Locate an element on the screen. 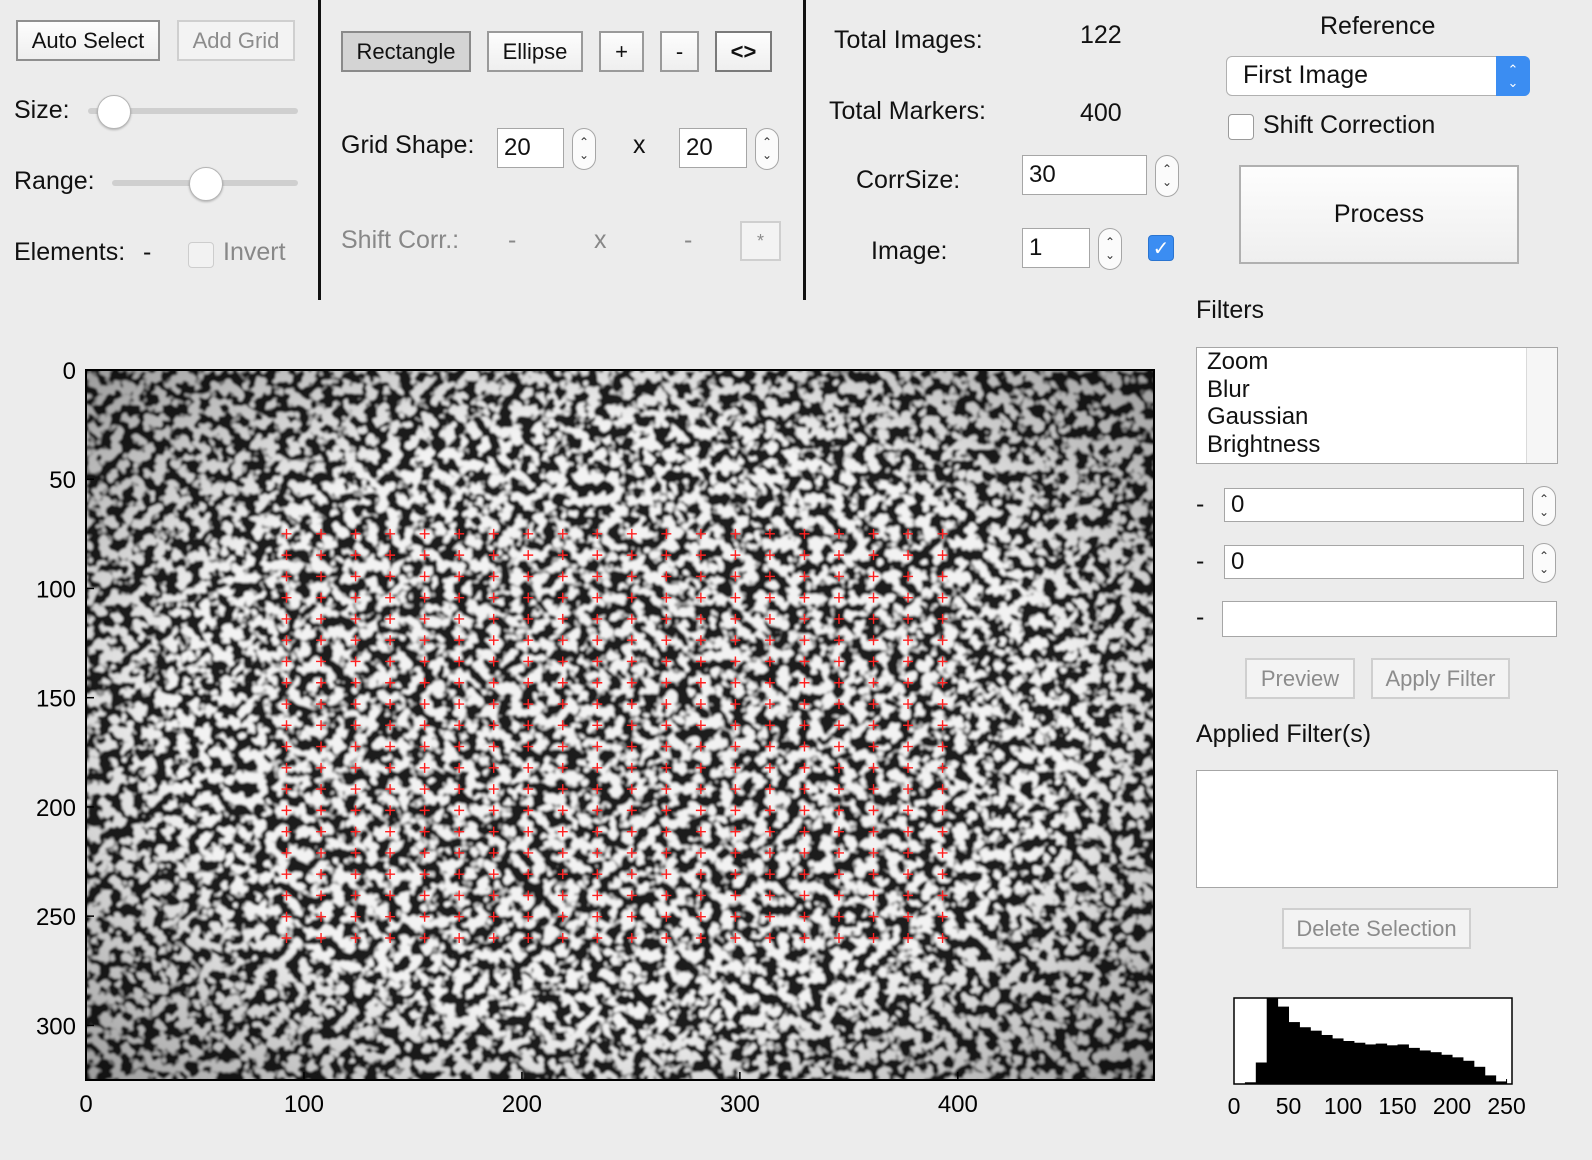 This screenshot has height=1160, width=1592. delete-selection-button: Delete Selection is located at coordinates (1376, 928).